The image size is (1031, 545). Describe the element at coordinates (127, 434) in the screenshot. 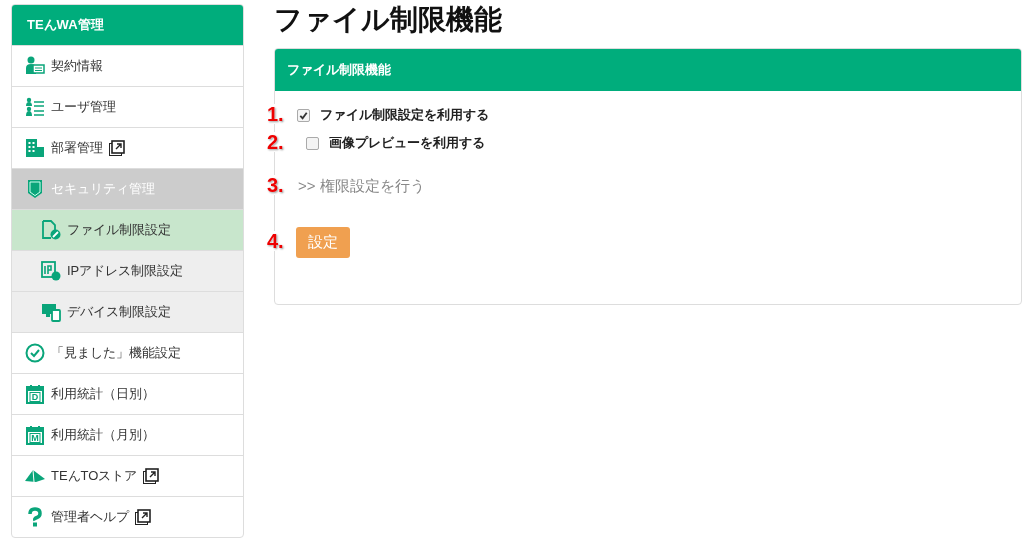

I see `sidebar-item: M 利用統計（月別）` at that location.